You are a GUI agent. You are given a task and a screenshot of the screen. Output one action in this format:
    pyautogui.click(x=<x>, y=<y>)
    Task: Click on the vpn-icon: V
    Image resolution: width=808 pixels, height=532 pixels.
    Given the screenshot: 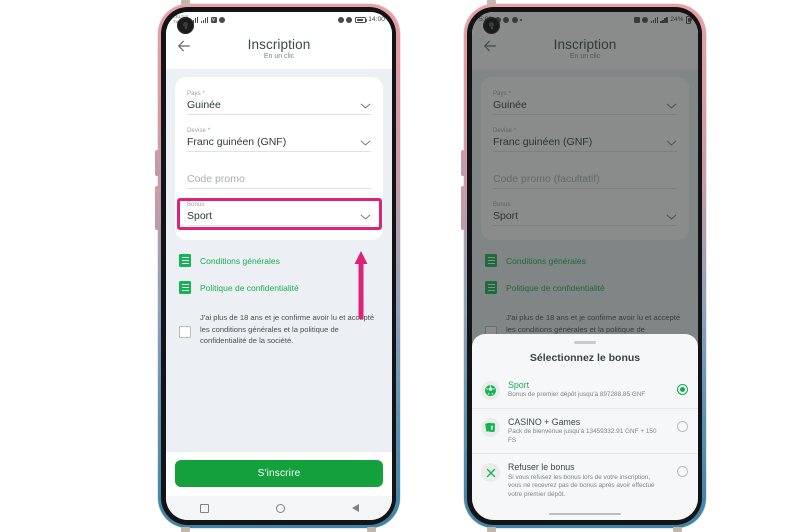 What is the action you would take?
    pyautogui.click(x=213, y=19)
    